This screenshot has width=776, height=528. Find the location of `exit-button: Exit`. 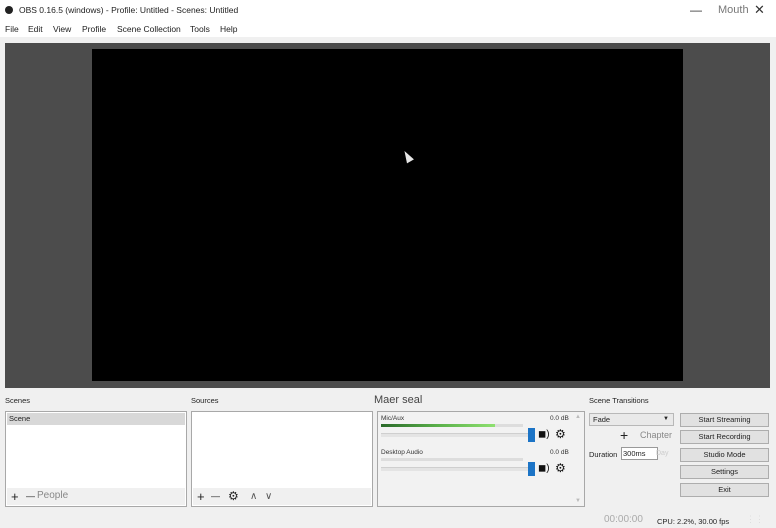

exit-button: Exit is located at coordinates (724, 490).